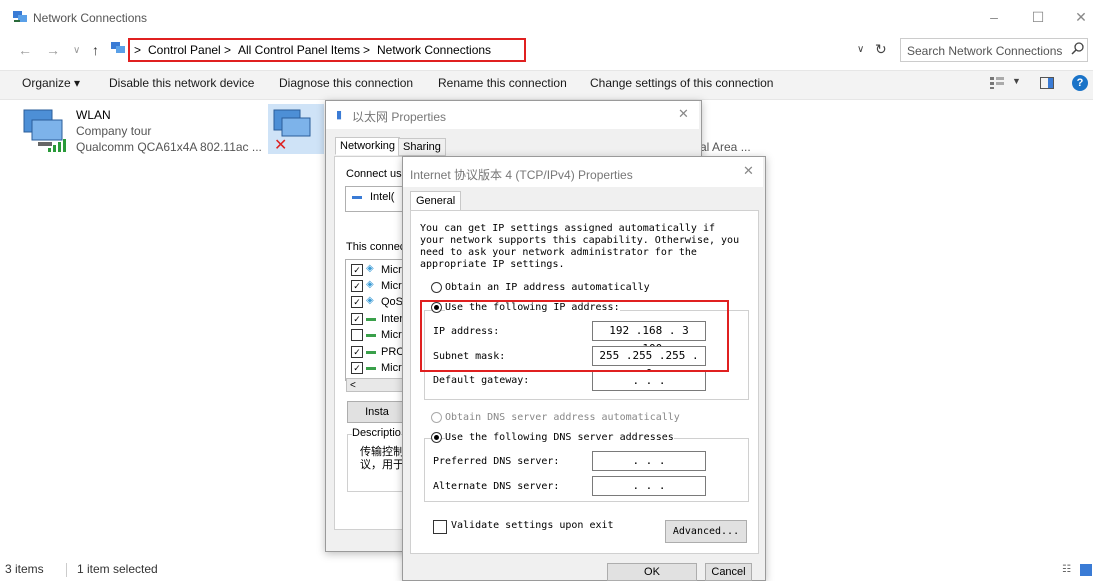  I want to click on organize-menu: Organize ▾, so click(51, 83).